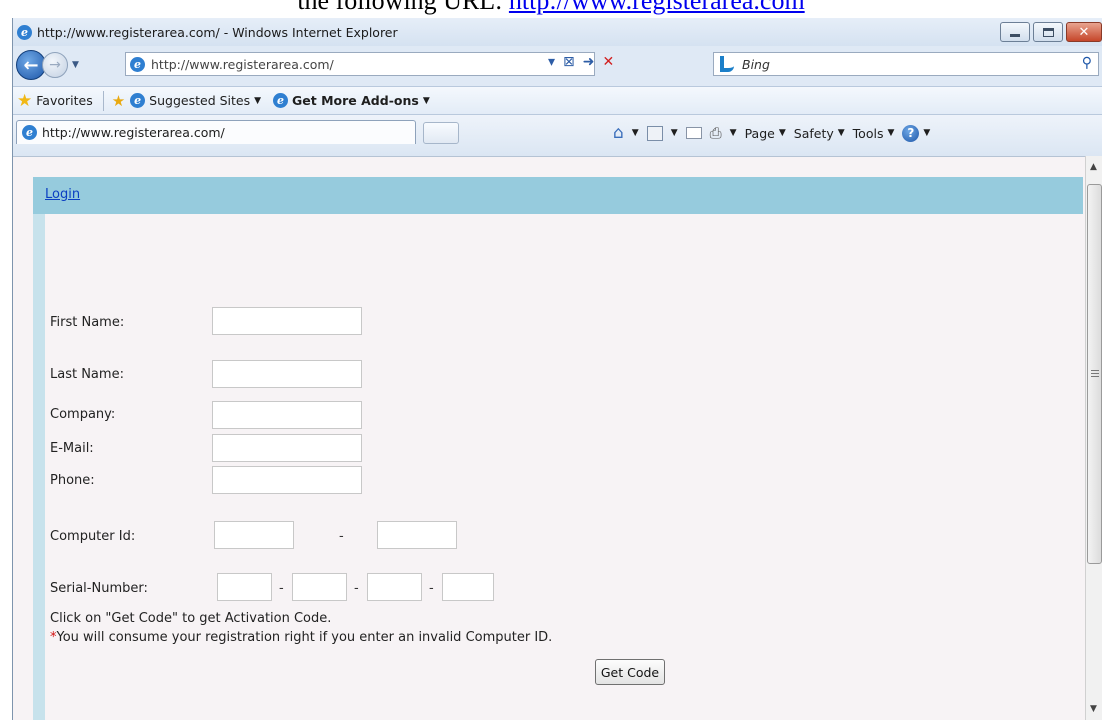  I want to click on recent-pages-dropdown: ▼, so click(75, 65).